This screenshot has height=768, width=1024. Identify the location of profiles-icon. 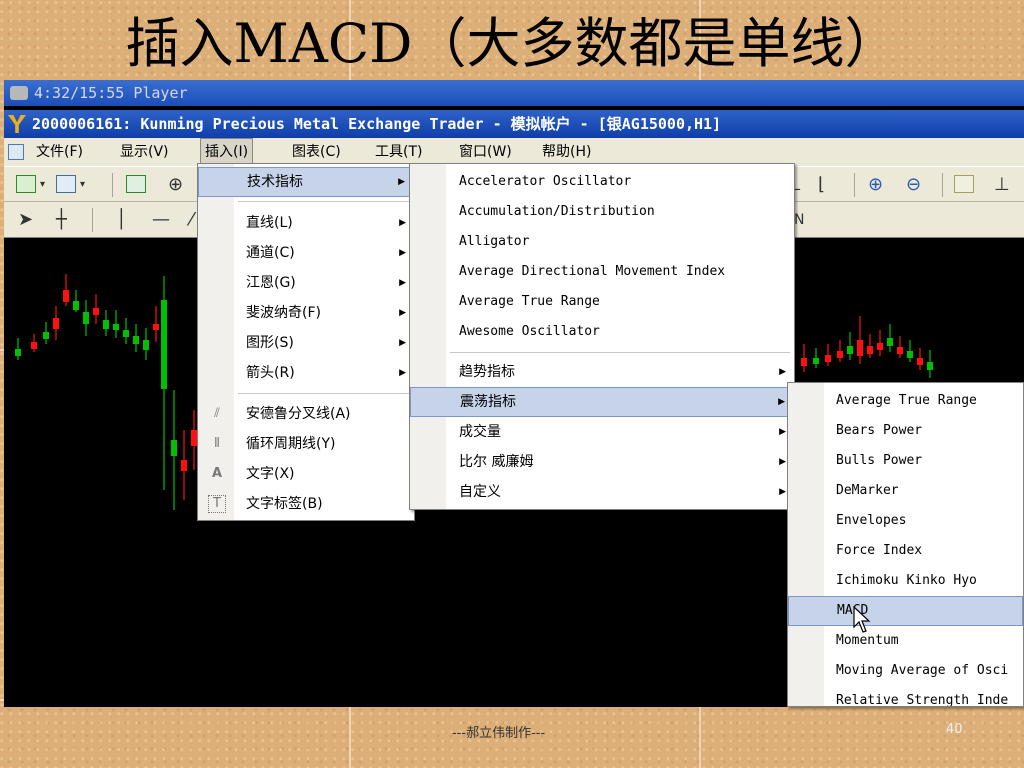
(66, 184).